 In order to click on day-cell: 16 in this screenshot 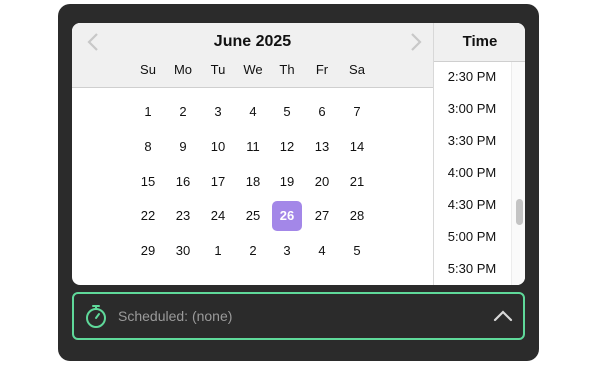, I will do `click(183, 182)`.